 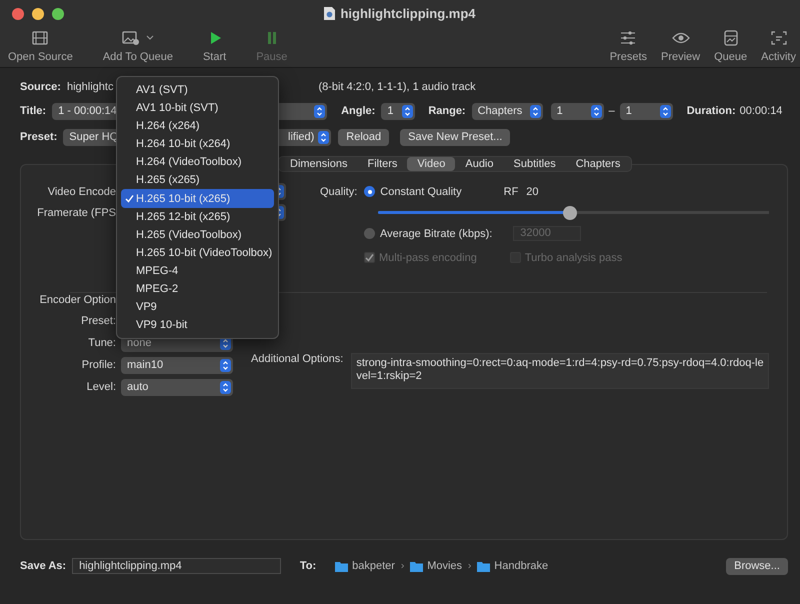 What do you see at coordinates (308, 566) in the screenshot?
I see `field-label: To:` at bounding box center [308, 566].